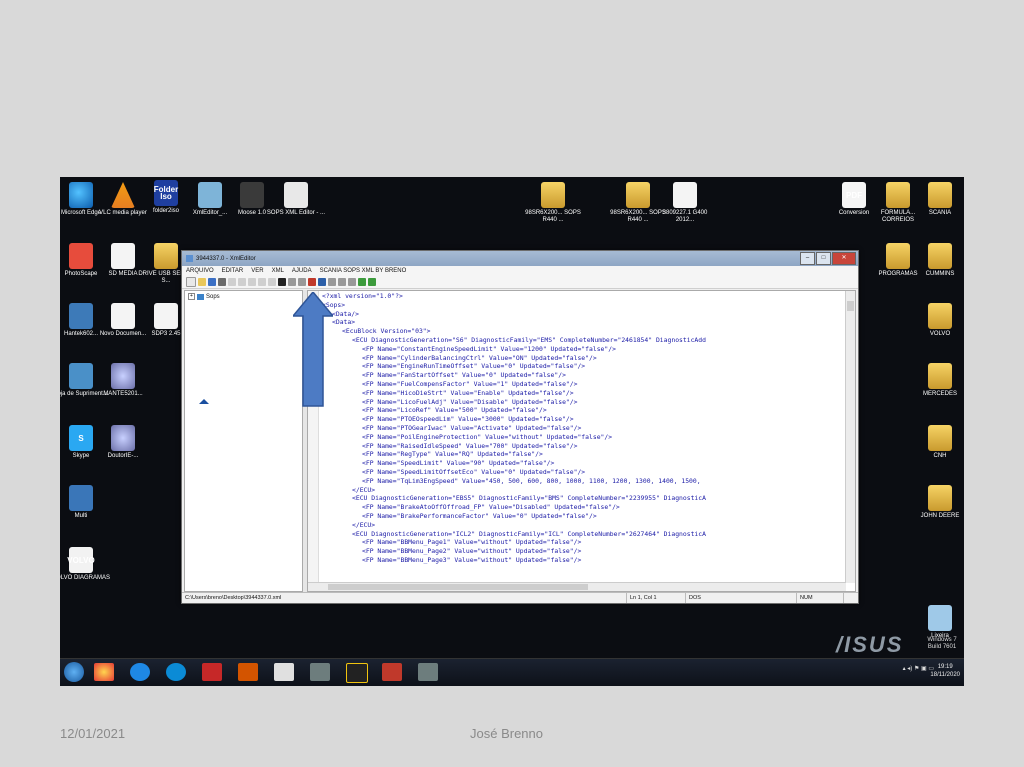 This screenshot has height=767, width=1024. I want to click on footer-date: 12/01/2021, so click(93, 733).